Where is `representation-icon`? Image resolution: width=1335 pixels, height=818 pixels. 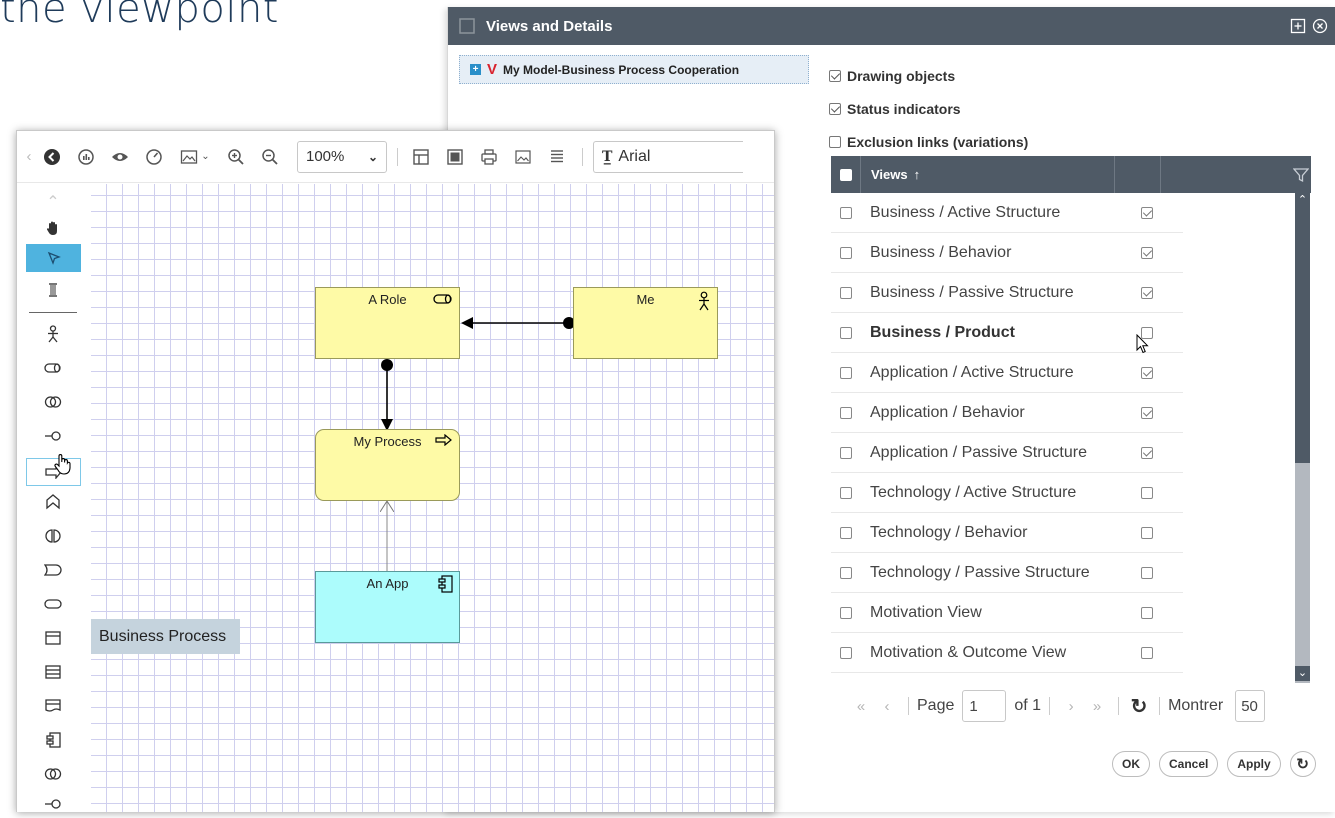
representation-icon is located at coordinates (53, 706).